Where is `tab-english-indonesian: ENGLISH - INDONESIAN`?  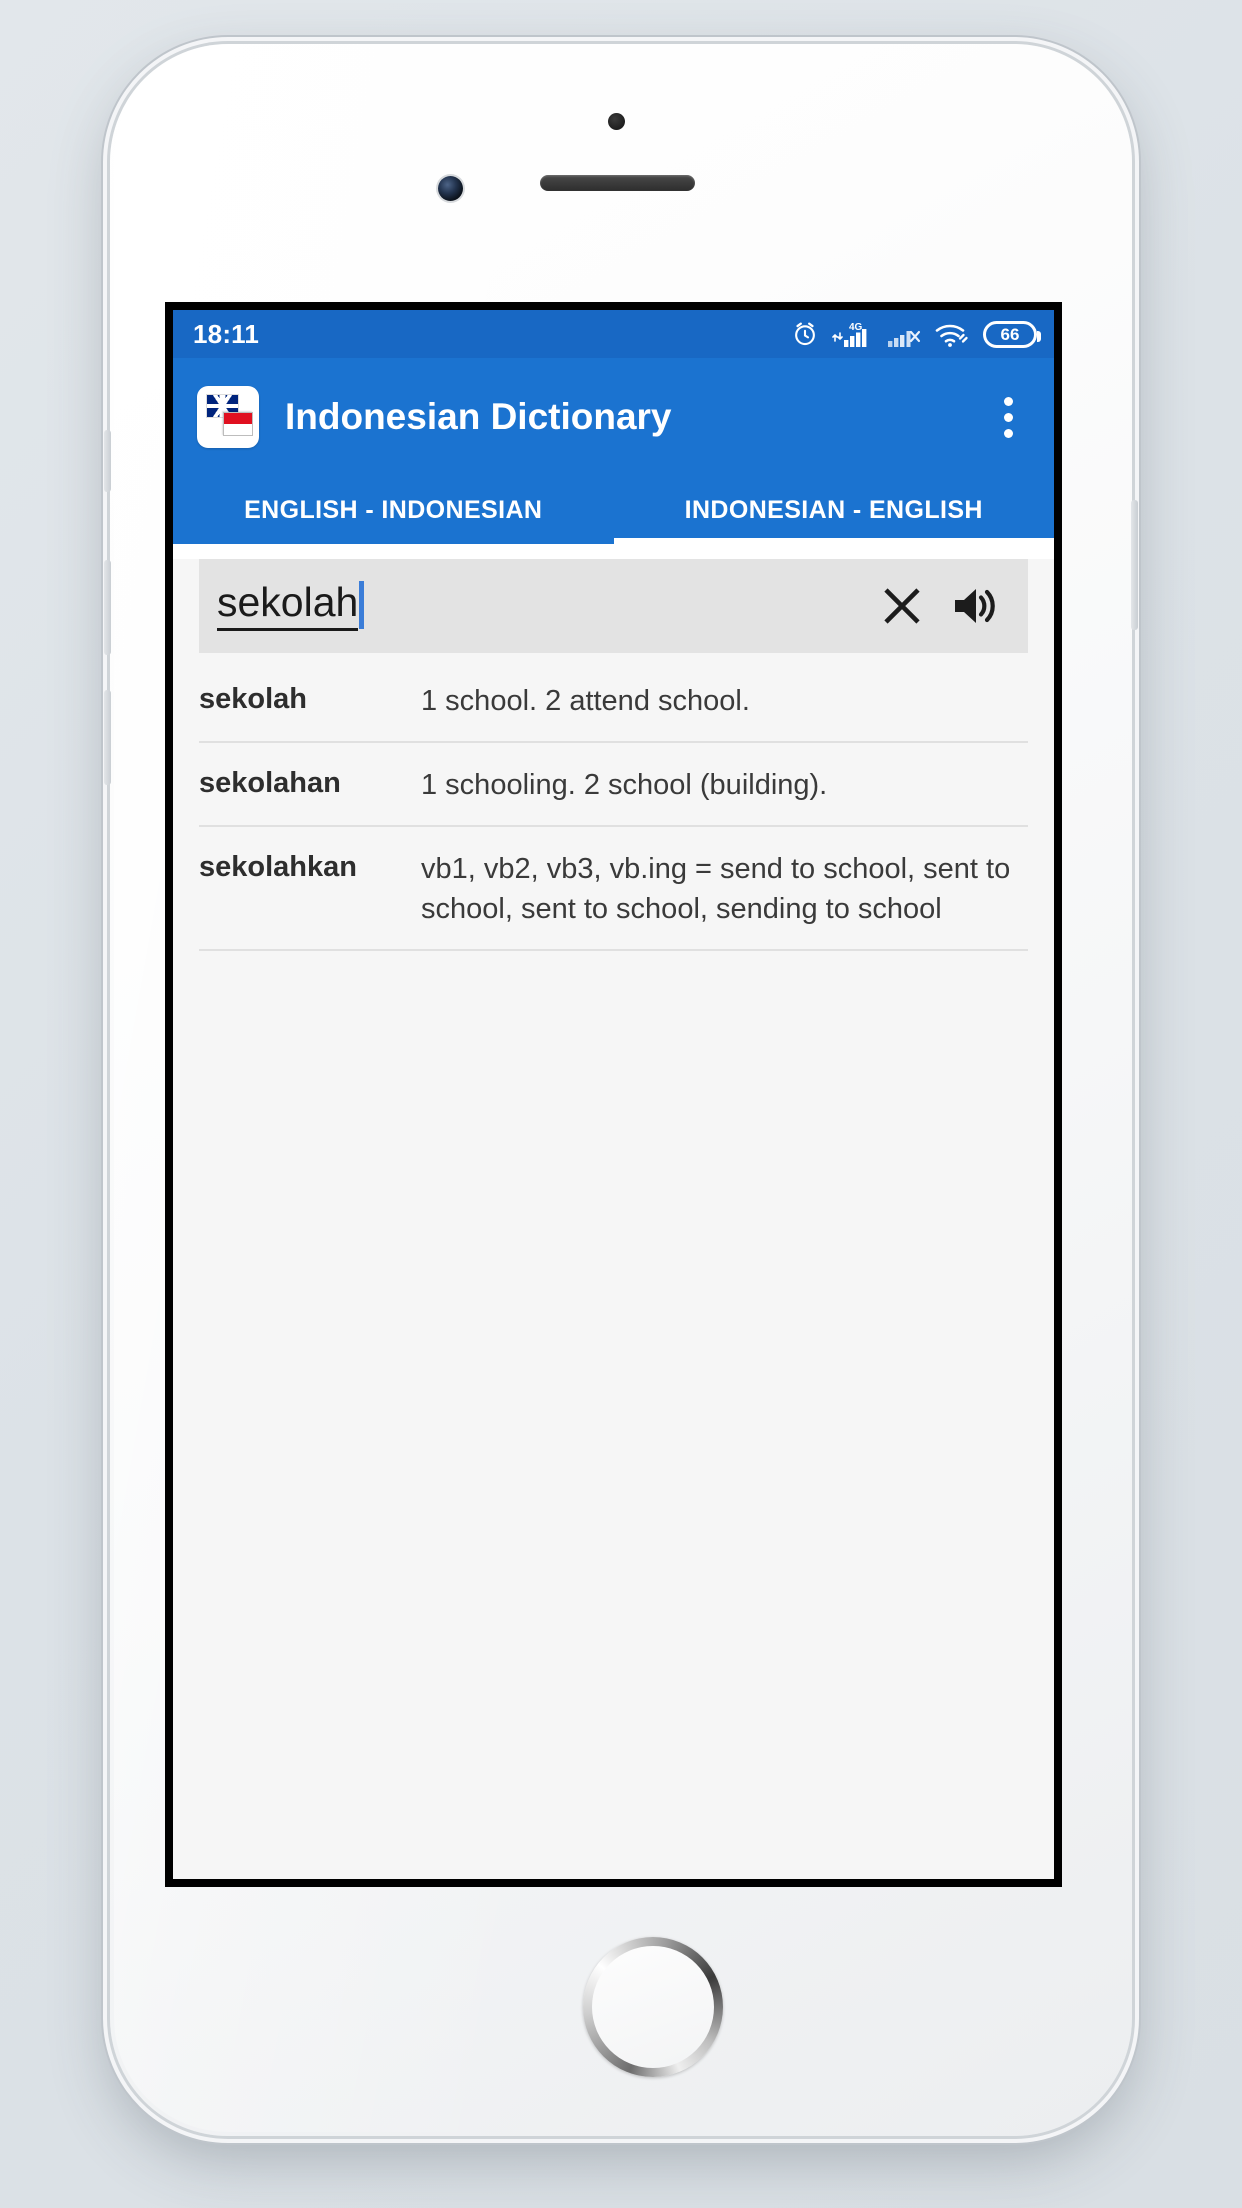
tab-english-indonesian: ENGLISH - INDONESIAN is located at coordinates (393, 510).